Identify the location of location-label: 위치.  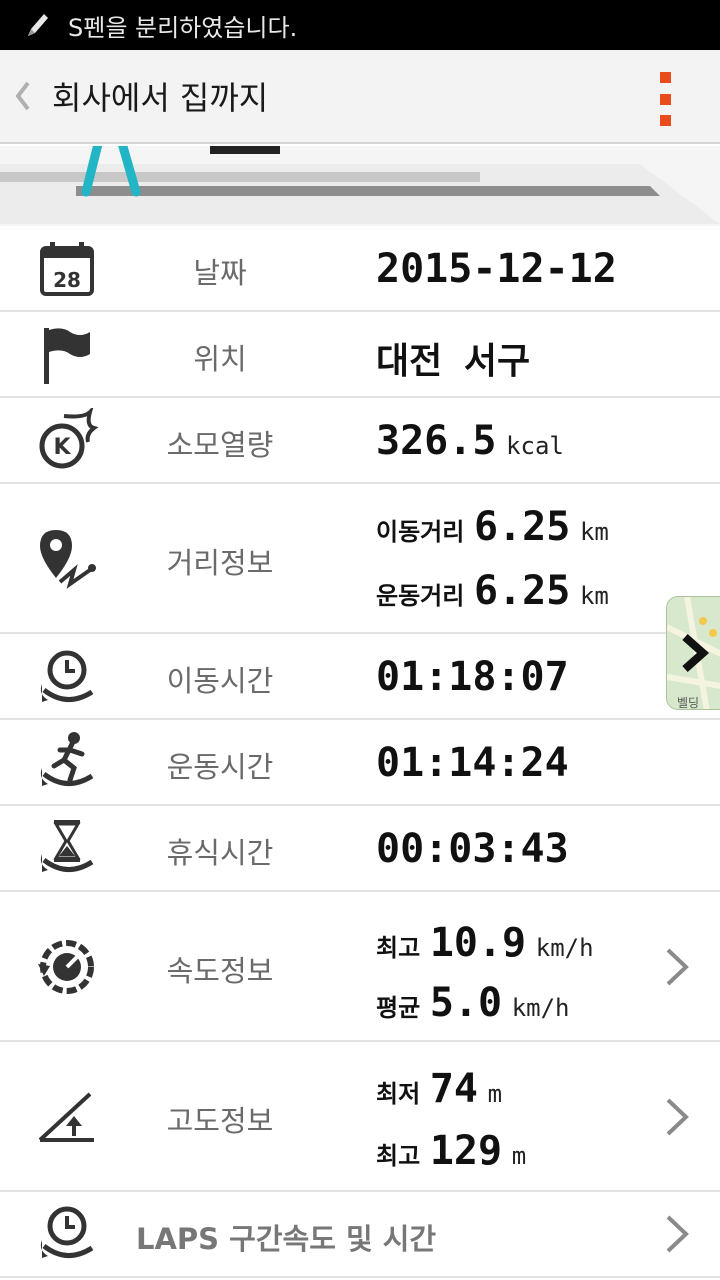
(220, 359).